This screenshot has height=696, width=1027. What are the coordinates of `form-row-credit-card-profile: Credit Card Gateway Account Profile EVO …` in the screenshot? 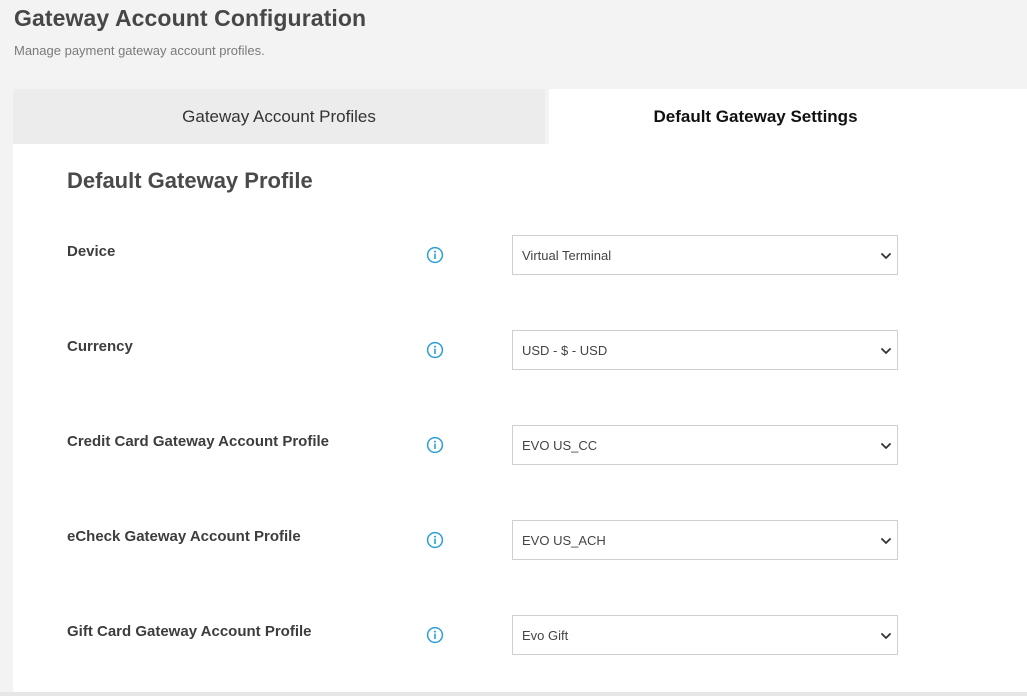 It's located at (520, 445).